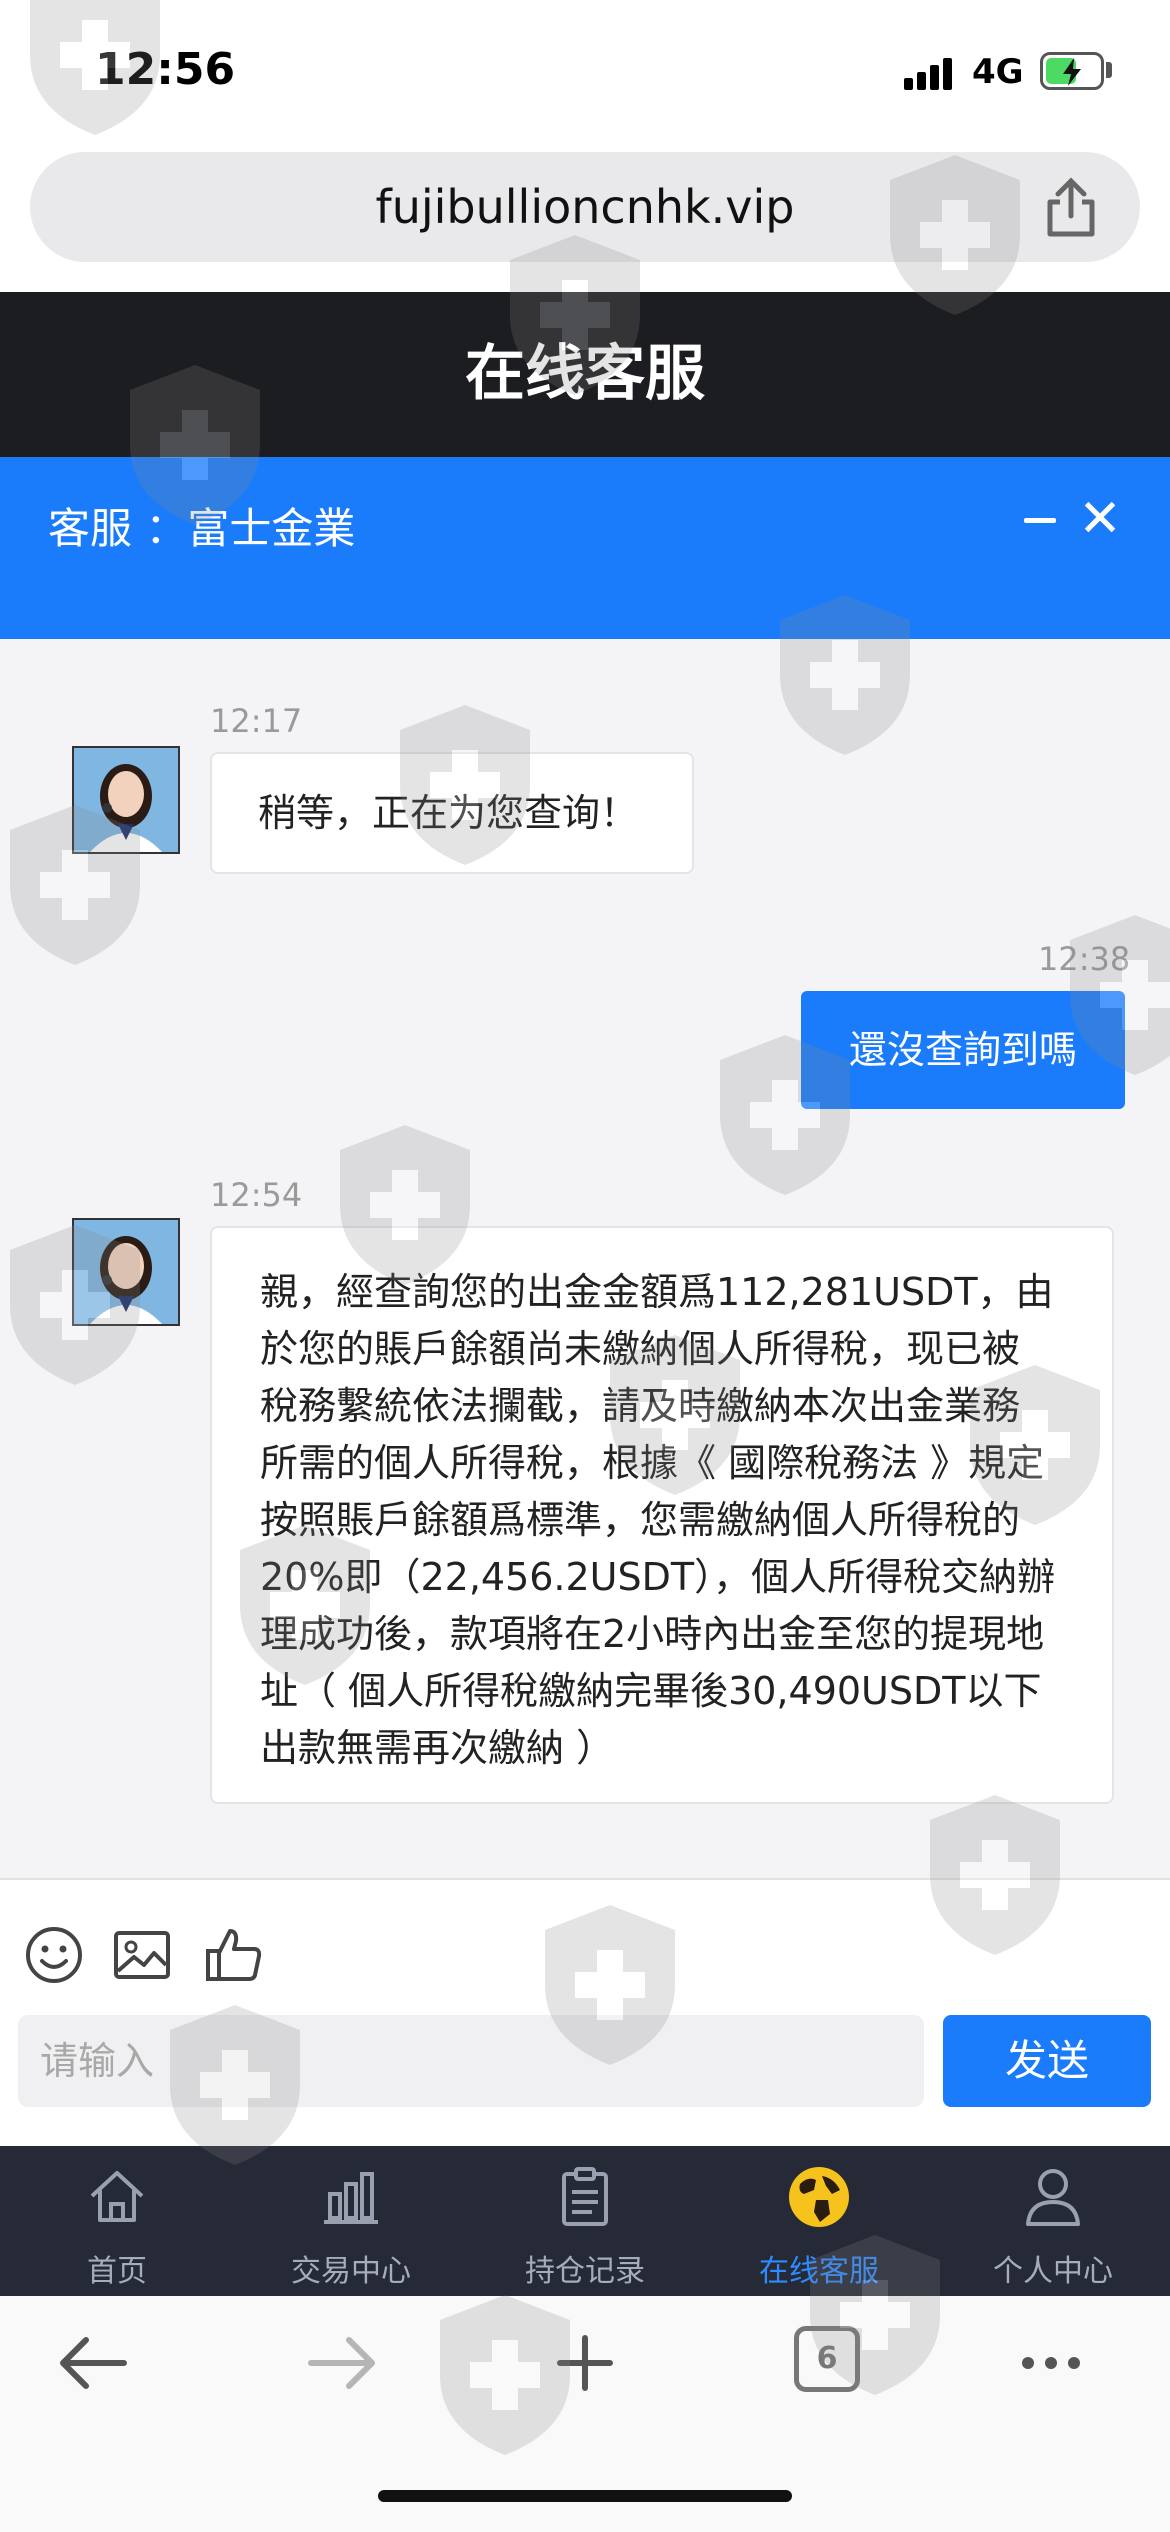 The image size is (1170, 2532). I want to click on page-title: 在线客服, so click(585, 374).